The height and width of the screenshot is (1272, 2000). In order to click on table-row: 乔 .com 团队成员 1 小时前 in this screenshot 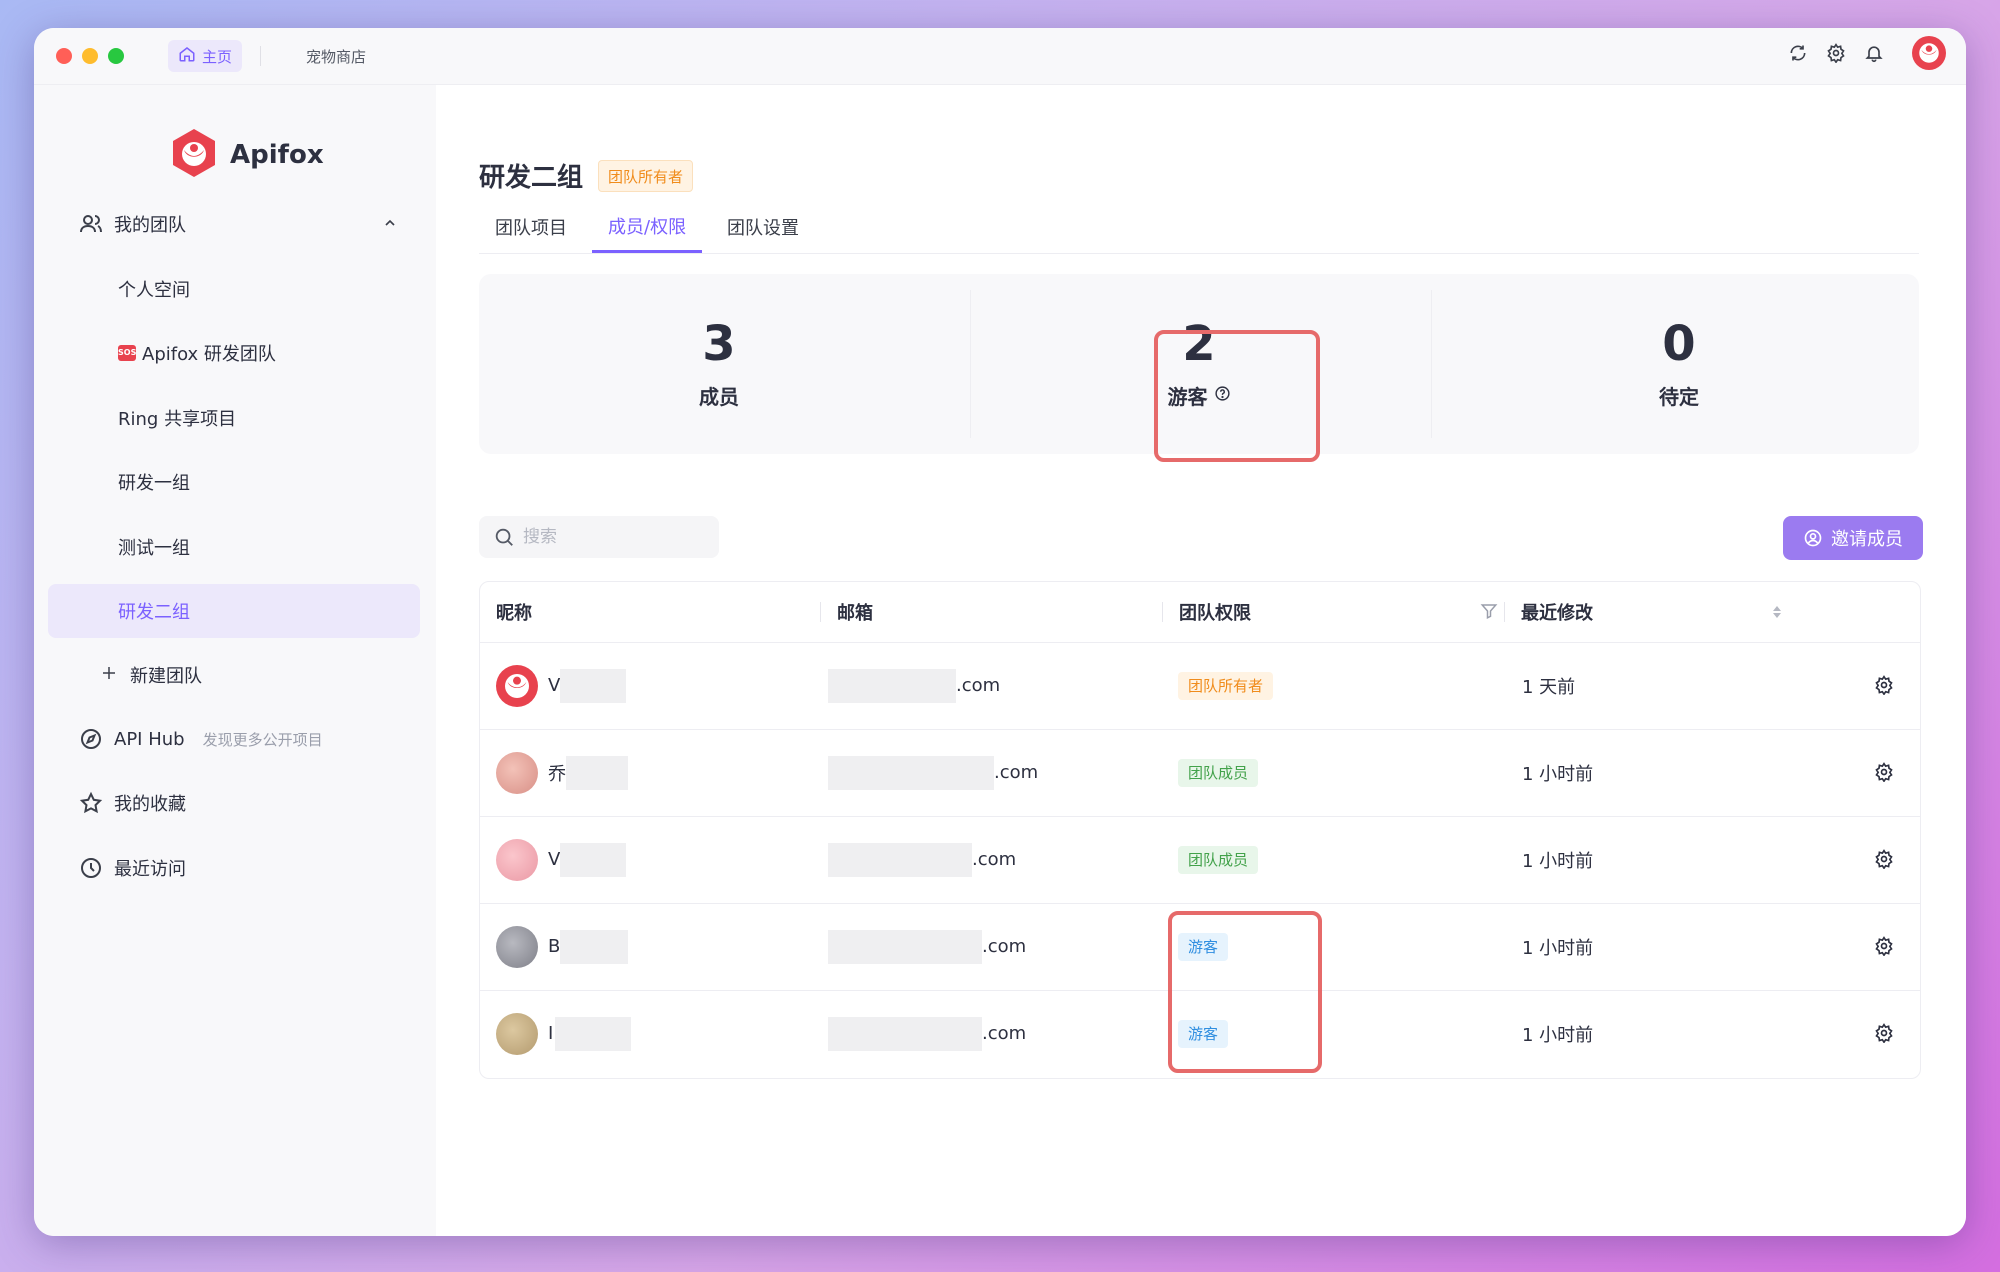, I will do `click(1200, 773)`.